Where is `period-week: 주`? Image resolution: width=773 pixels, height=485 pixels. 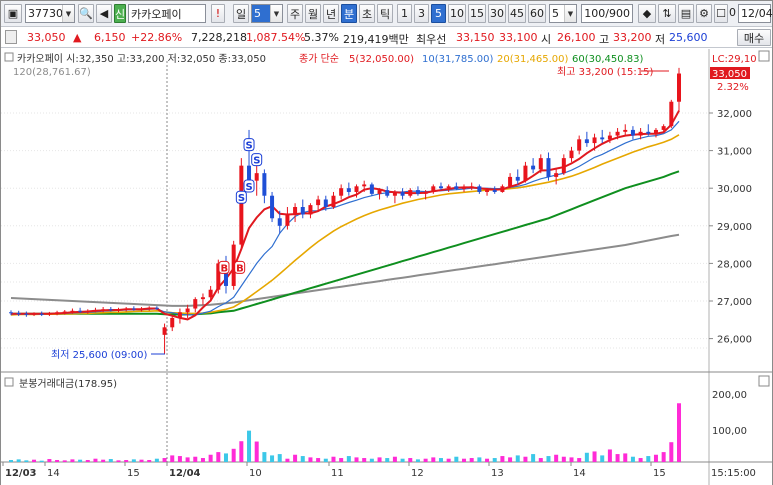 period-week: 주 is located at coordinates (295, 13).